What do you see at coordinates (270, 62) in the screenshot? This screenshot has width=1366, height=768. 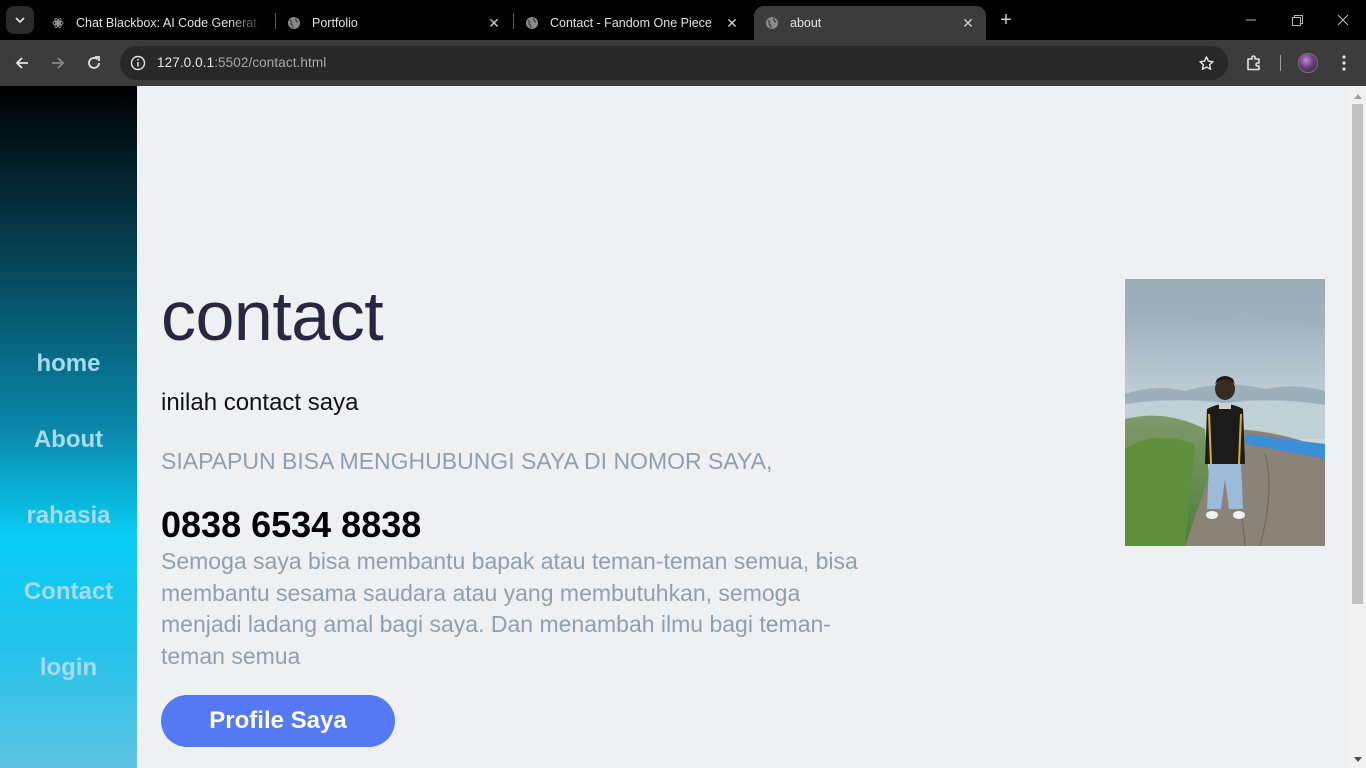 I see `url-path: :5502/contact.html` at bounding box center [270, 62].